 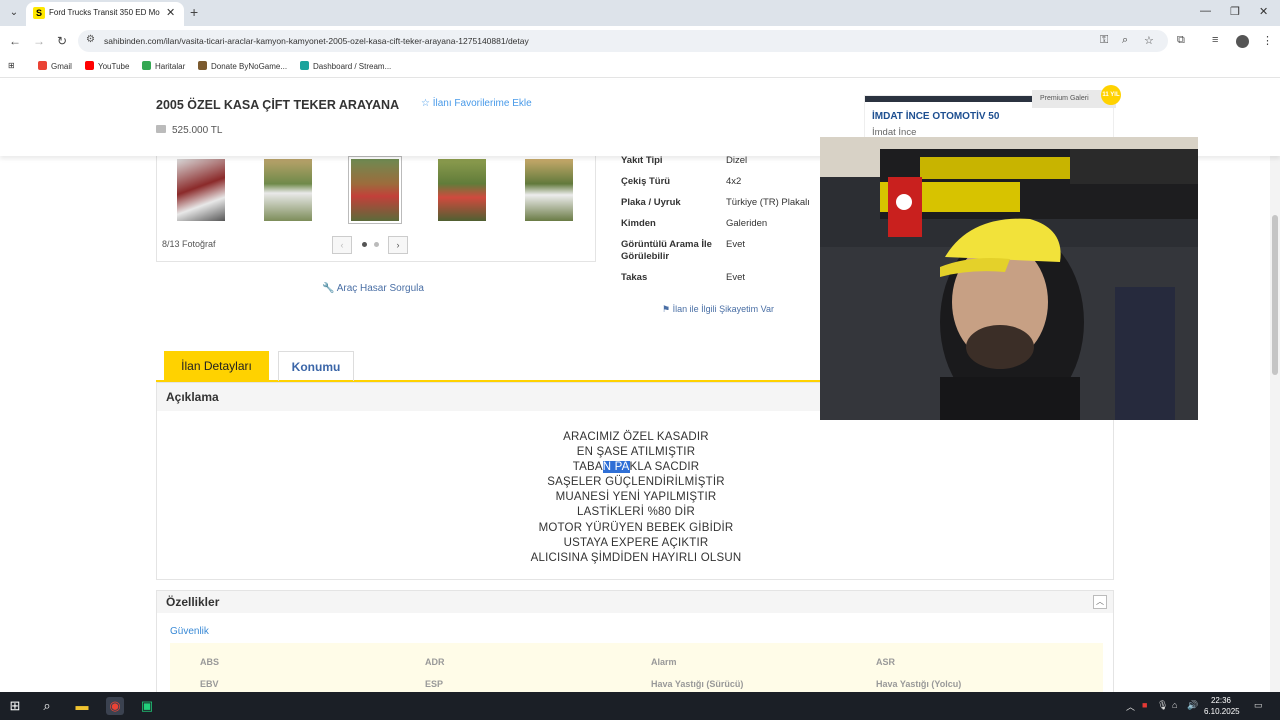 What do you see at coordinates (1258, 705) in the screenshot?
I see `notification-icon: ▭` at bounding box center [1258, 705].